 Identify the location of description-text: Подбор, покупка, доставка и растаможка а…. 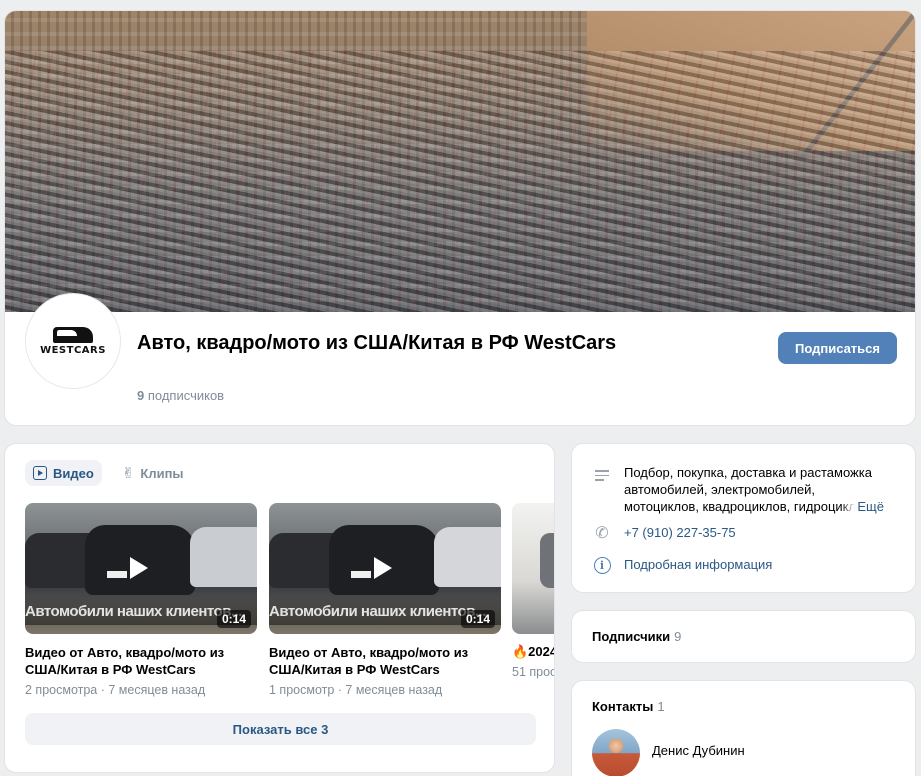
(748, 489).